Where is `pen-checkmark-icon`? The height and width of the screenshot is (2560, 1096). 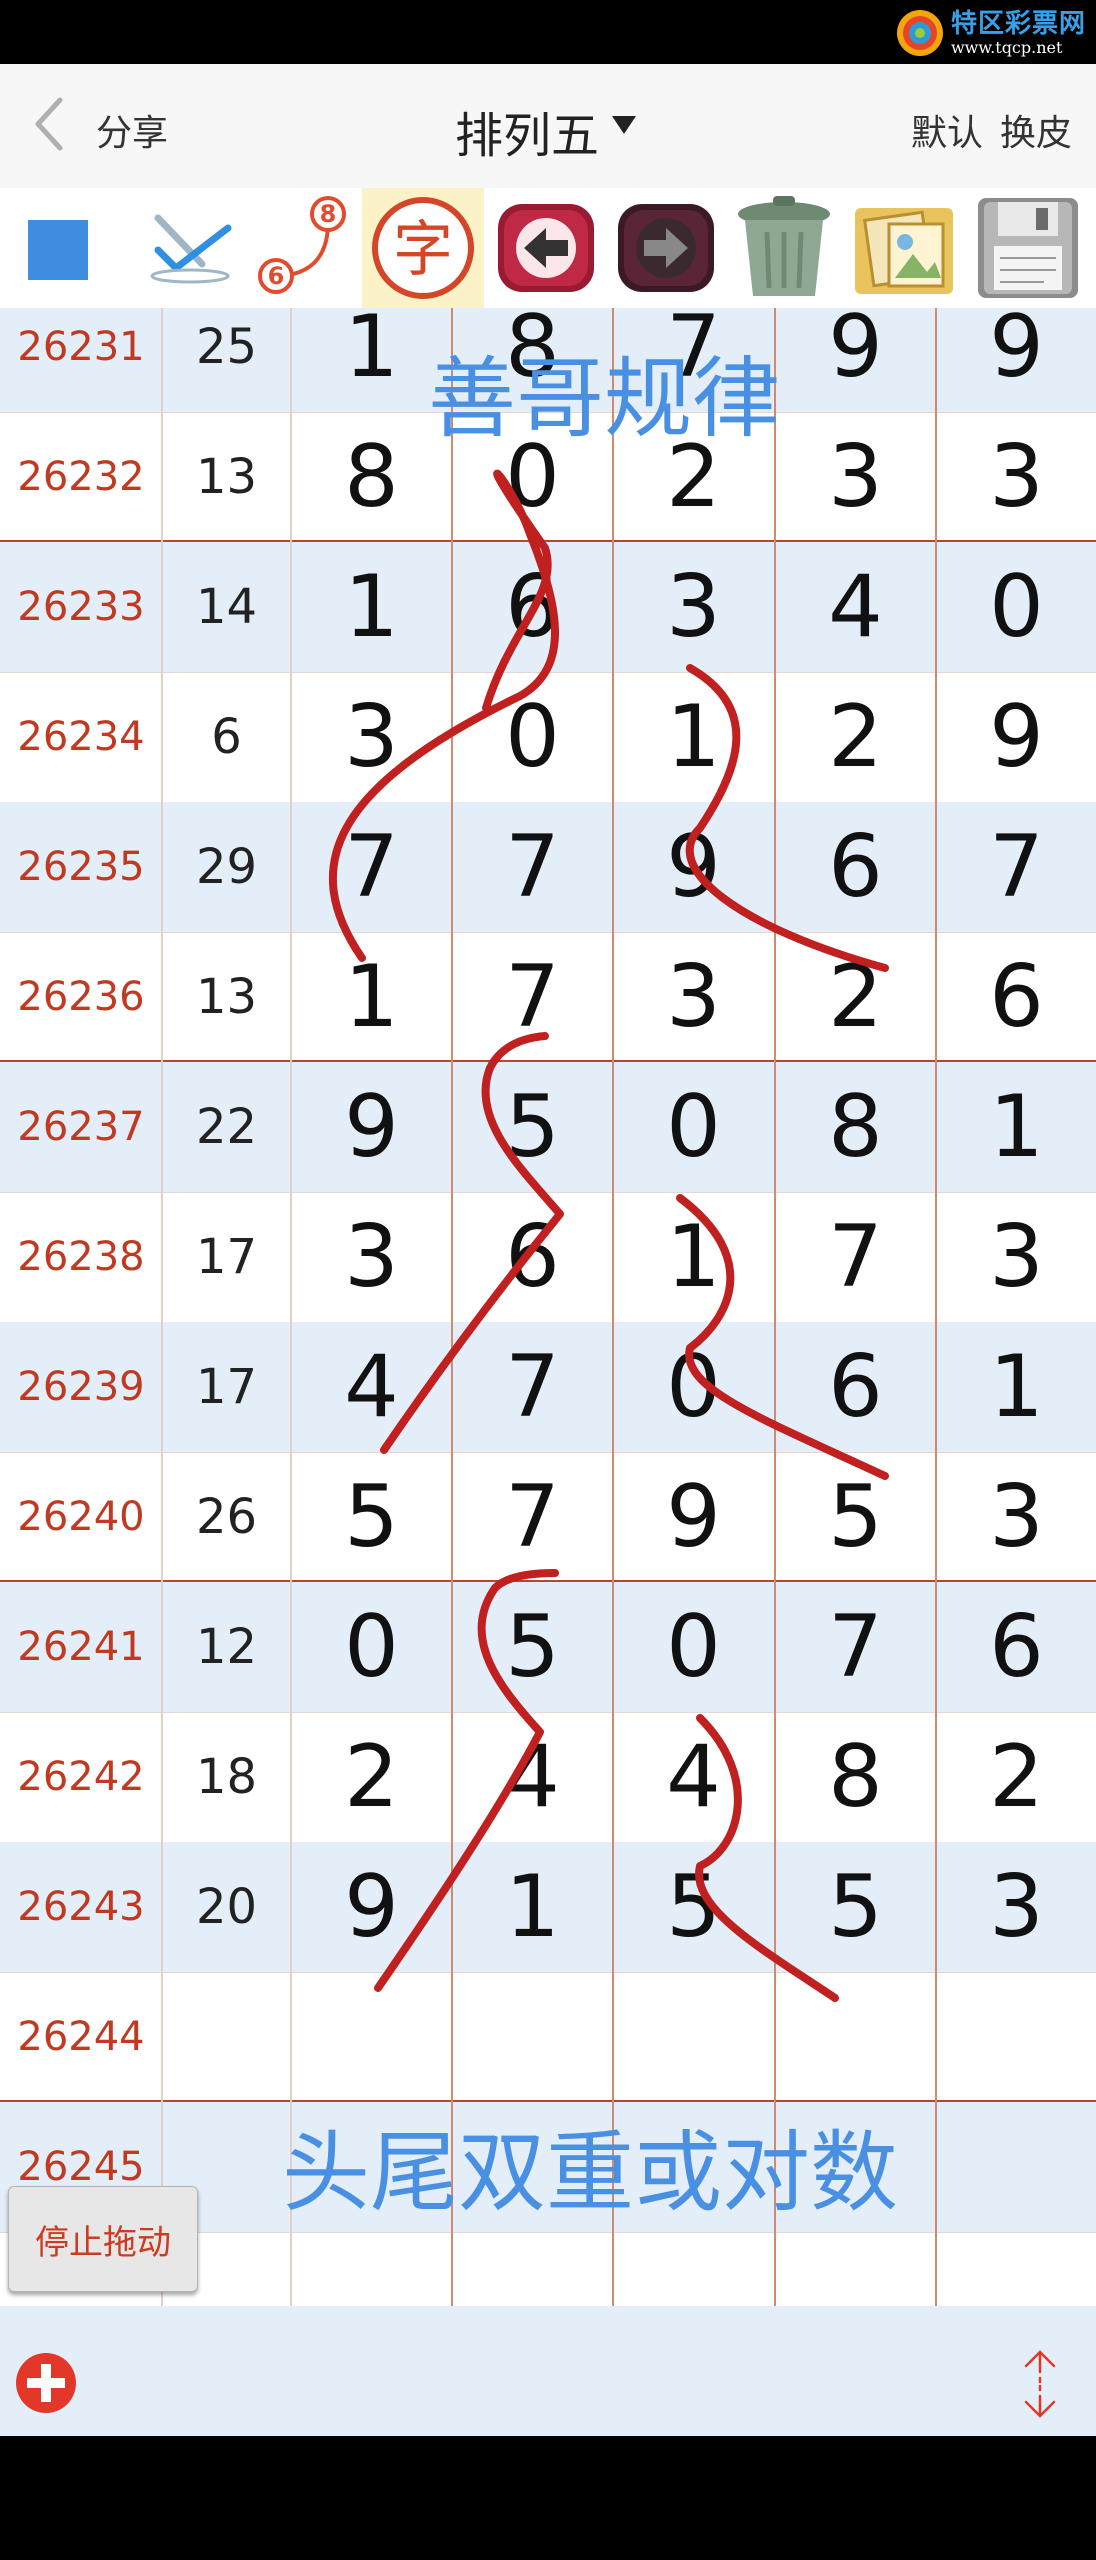 pen-checkmark-icon is located at coordinates (190, 248).